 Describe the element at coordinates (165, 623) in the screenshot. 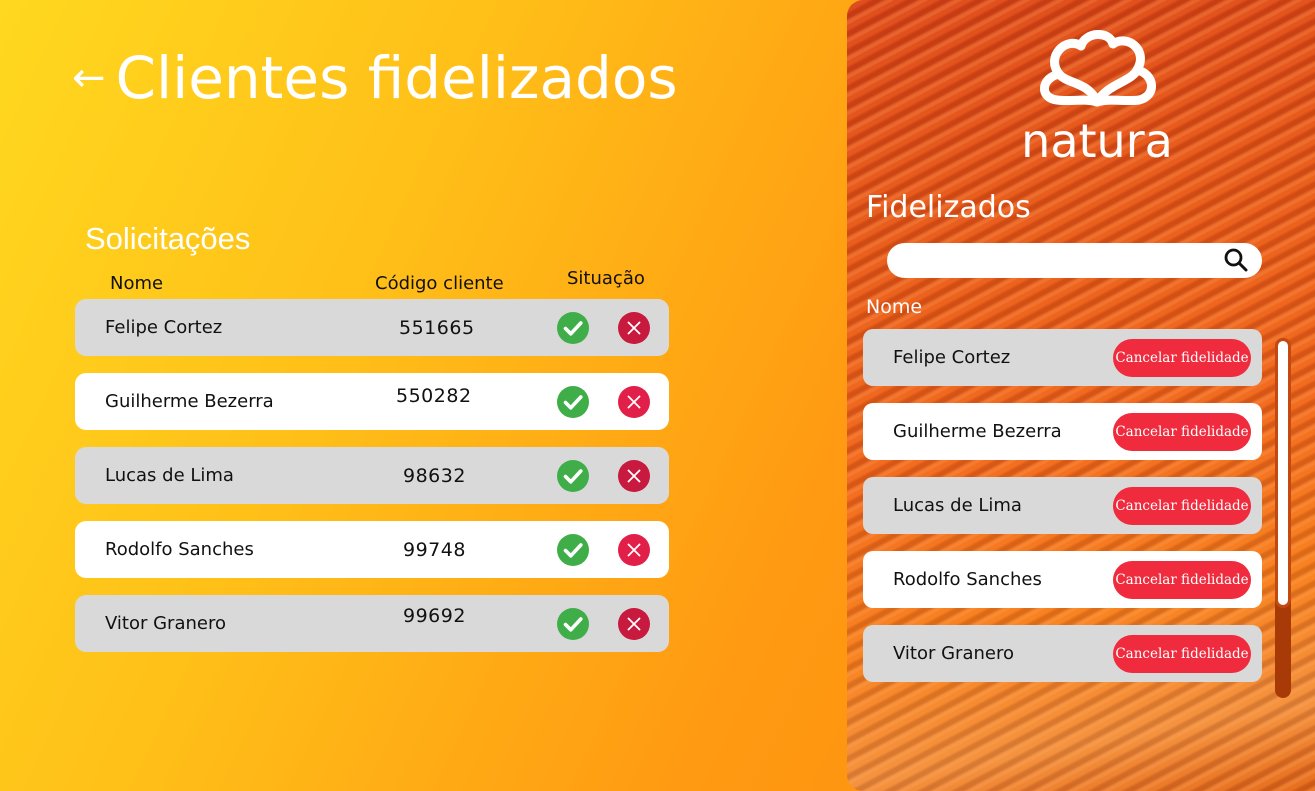

I see `request-name: Vitor Granero` at that location.